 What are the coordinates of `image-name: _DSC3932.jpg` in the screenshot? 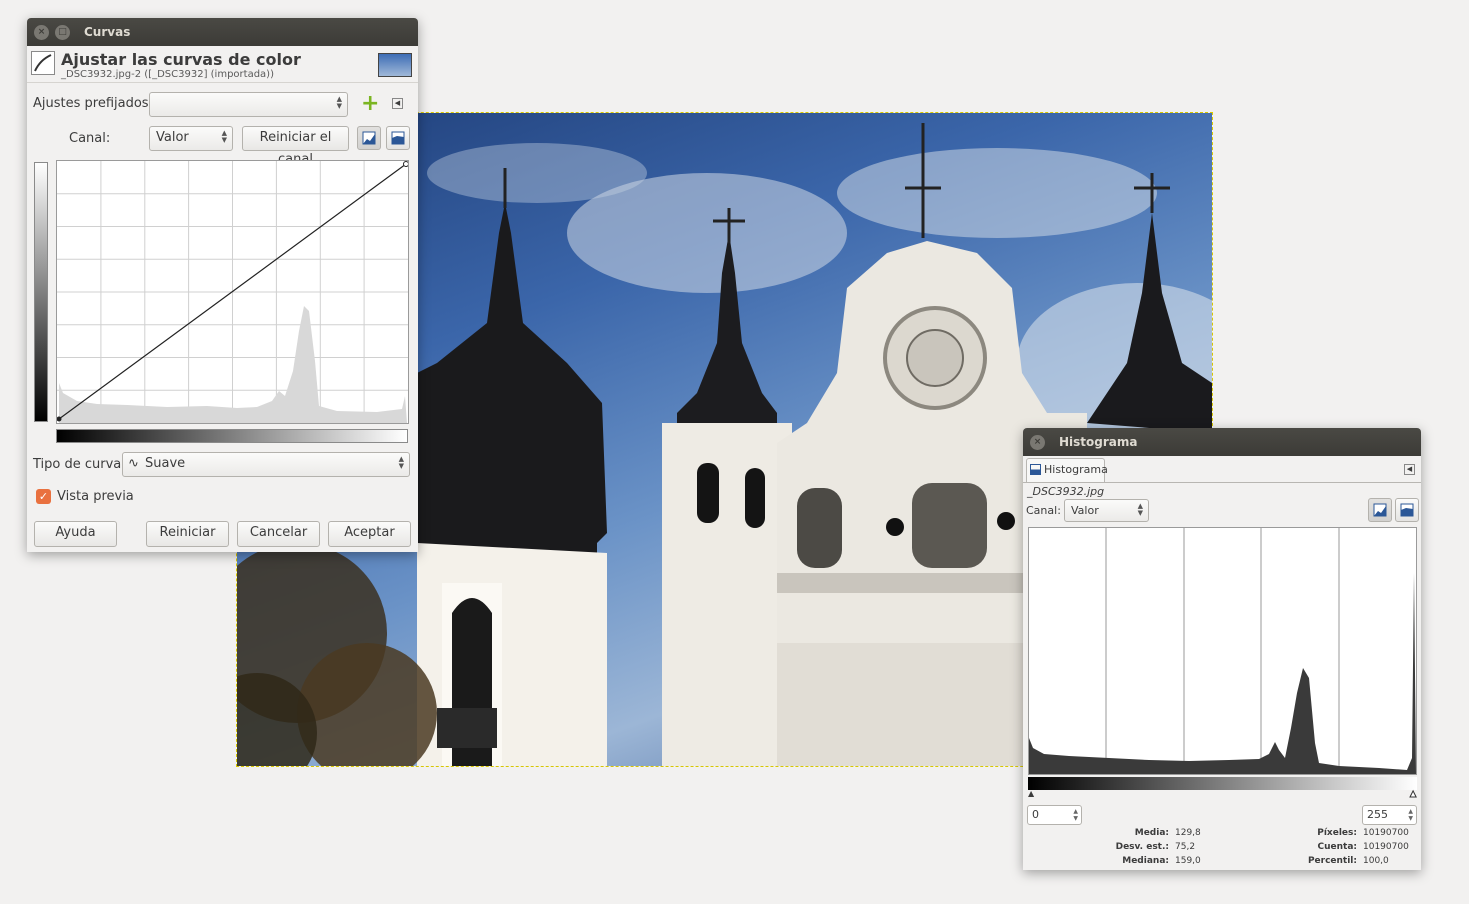 It's located at (1066, 491).